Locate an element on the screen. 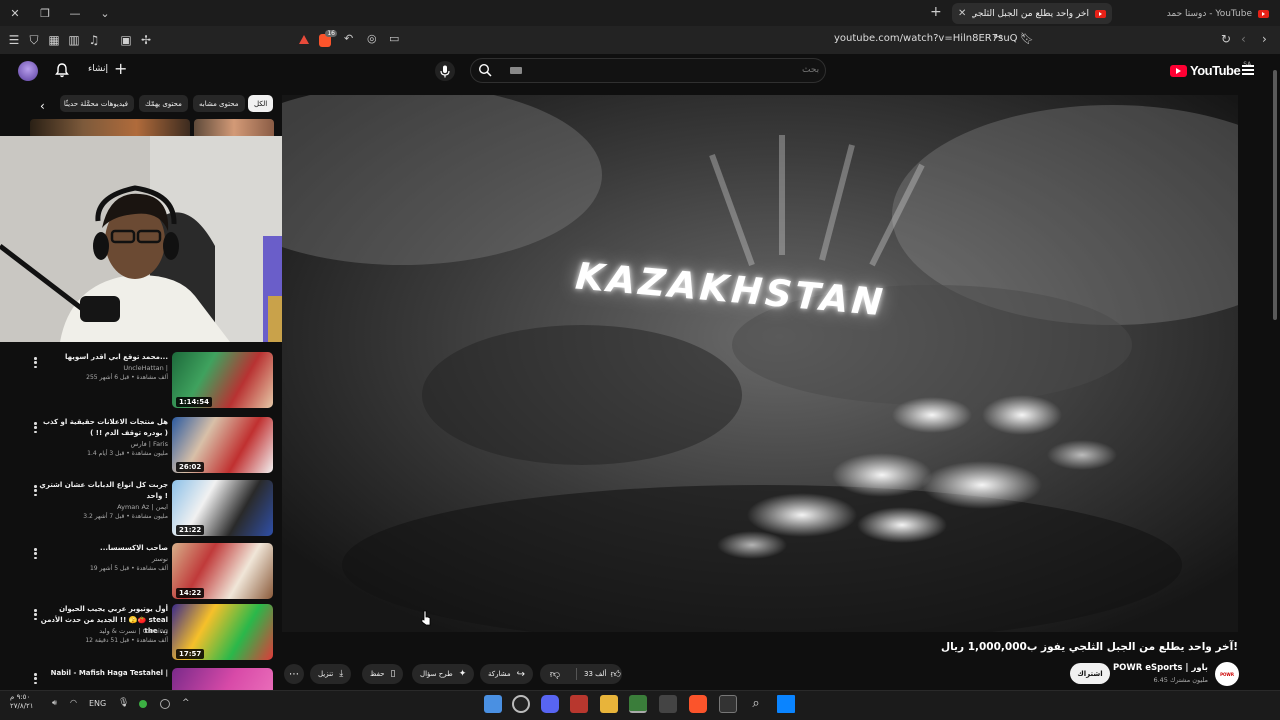 This screenshot has height=720, width=1280. recommendation-channel: UncleHattan | is located at coordinates (145, 368).